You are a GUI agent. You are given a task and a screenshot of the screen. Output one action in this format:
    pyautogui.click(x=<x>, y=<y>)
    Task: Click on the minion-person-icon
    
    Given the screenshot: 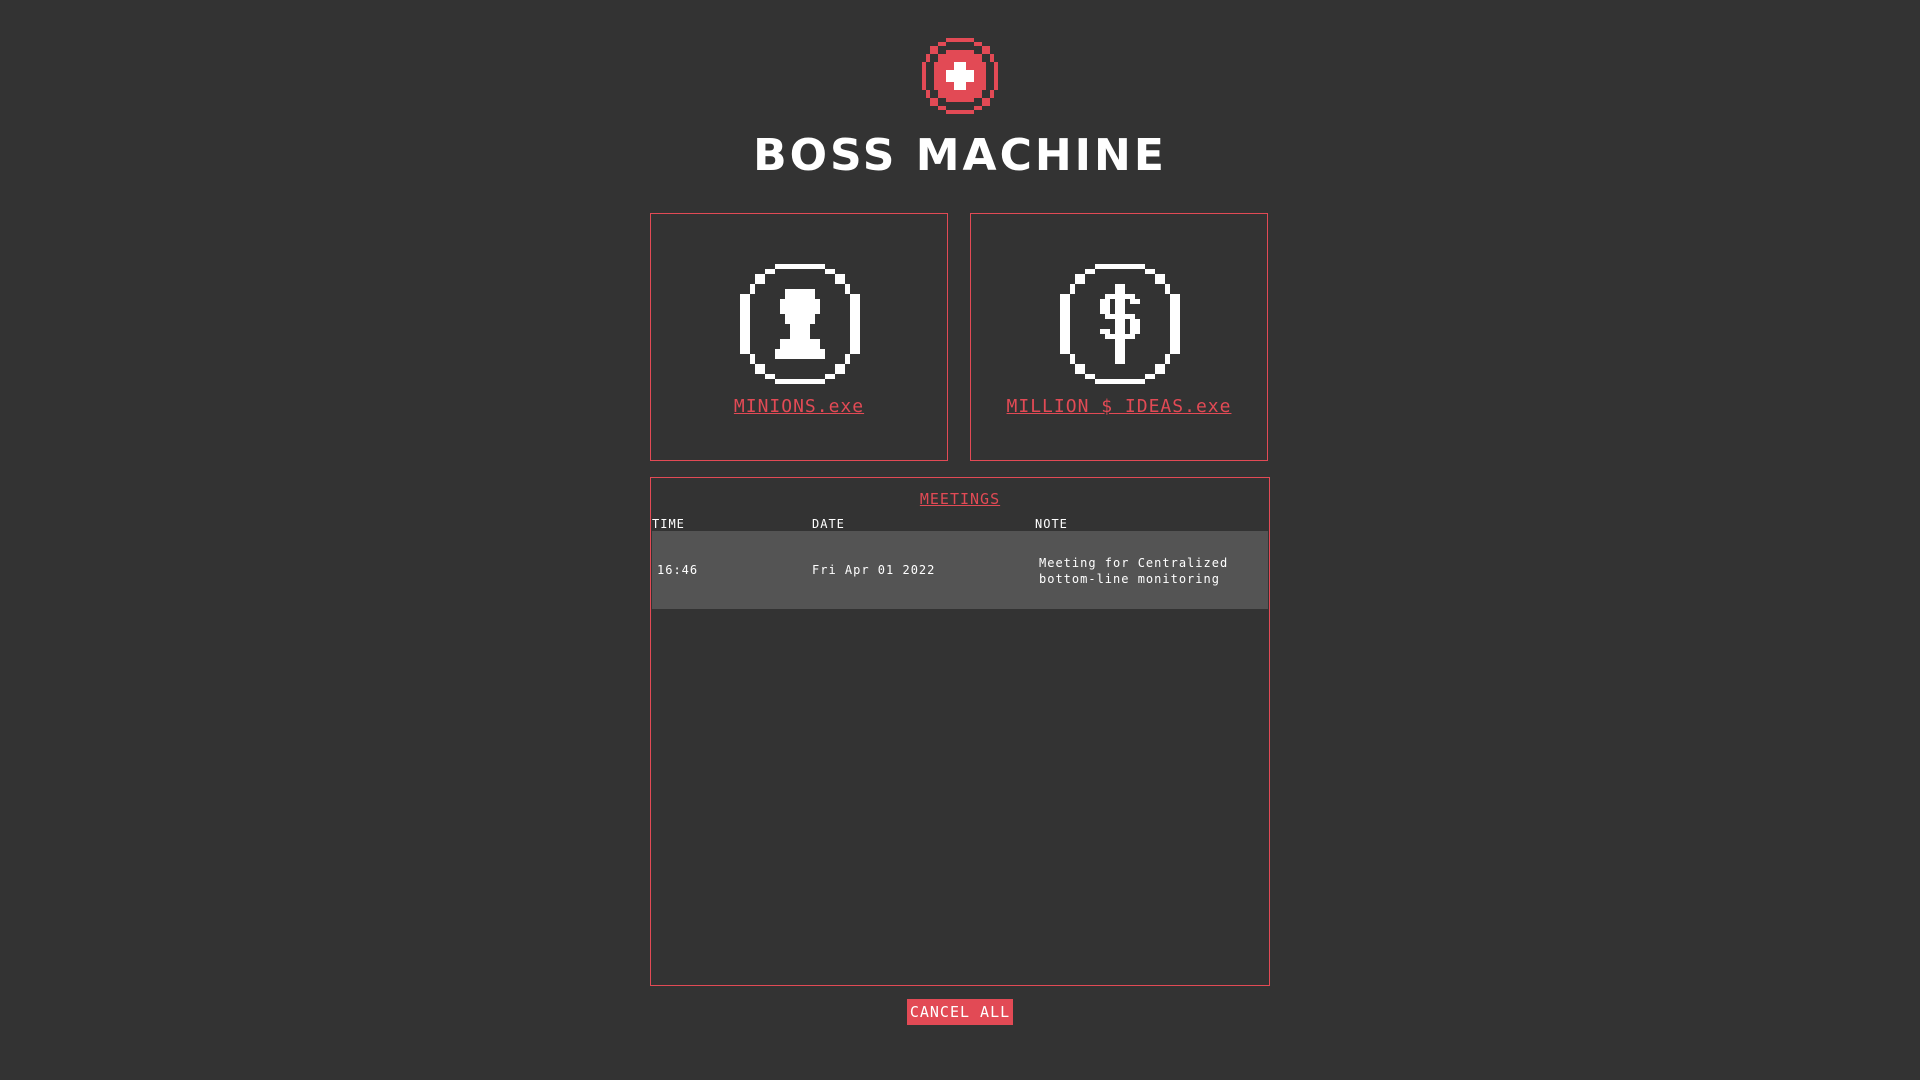 What is the action you would take?
    pyautogui.click(x=800, y=324)
    